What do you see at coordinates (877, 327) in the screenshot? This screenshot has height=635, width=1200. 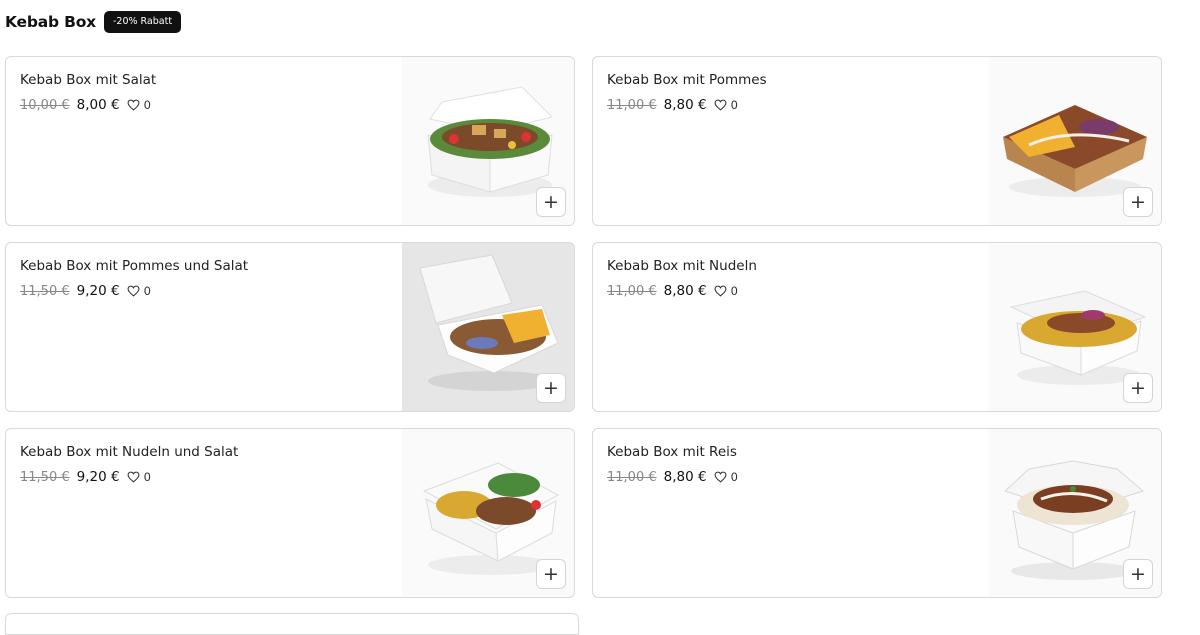 I see `product-card: Kebab Box mit Nudeln 11,00 € 8,80 € 0 +` at bounding box center [877, 327].